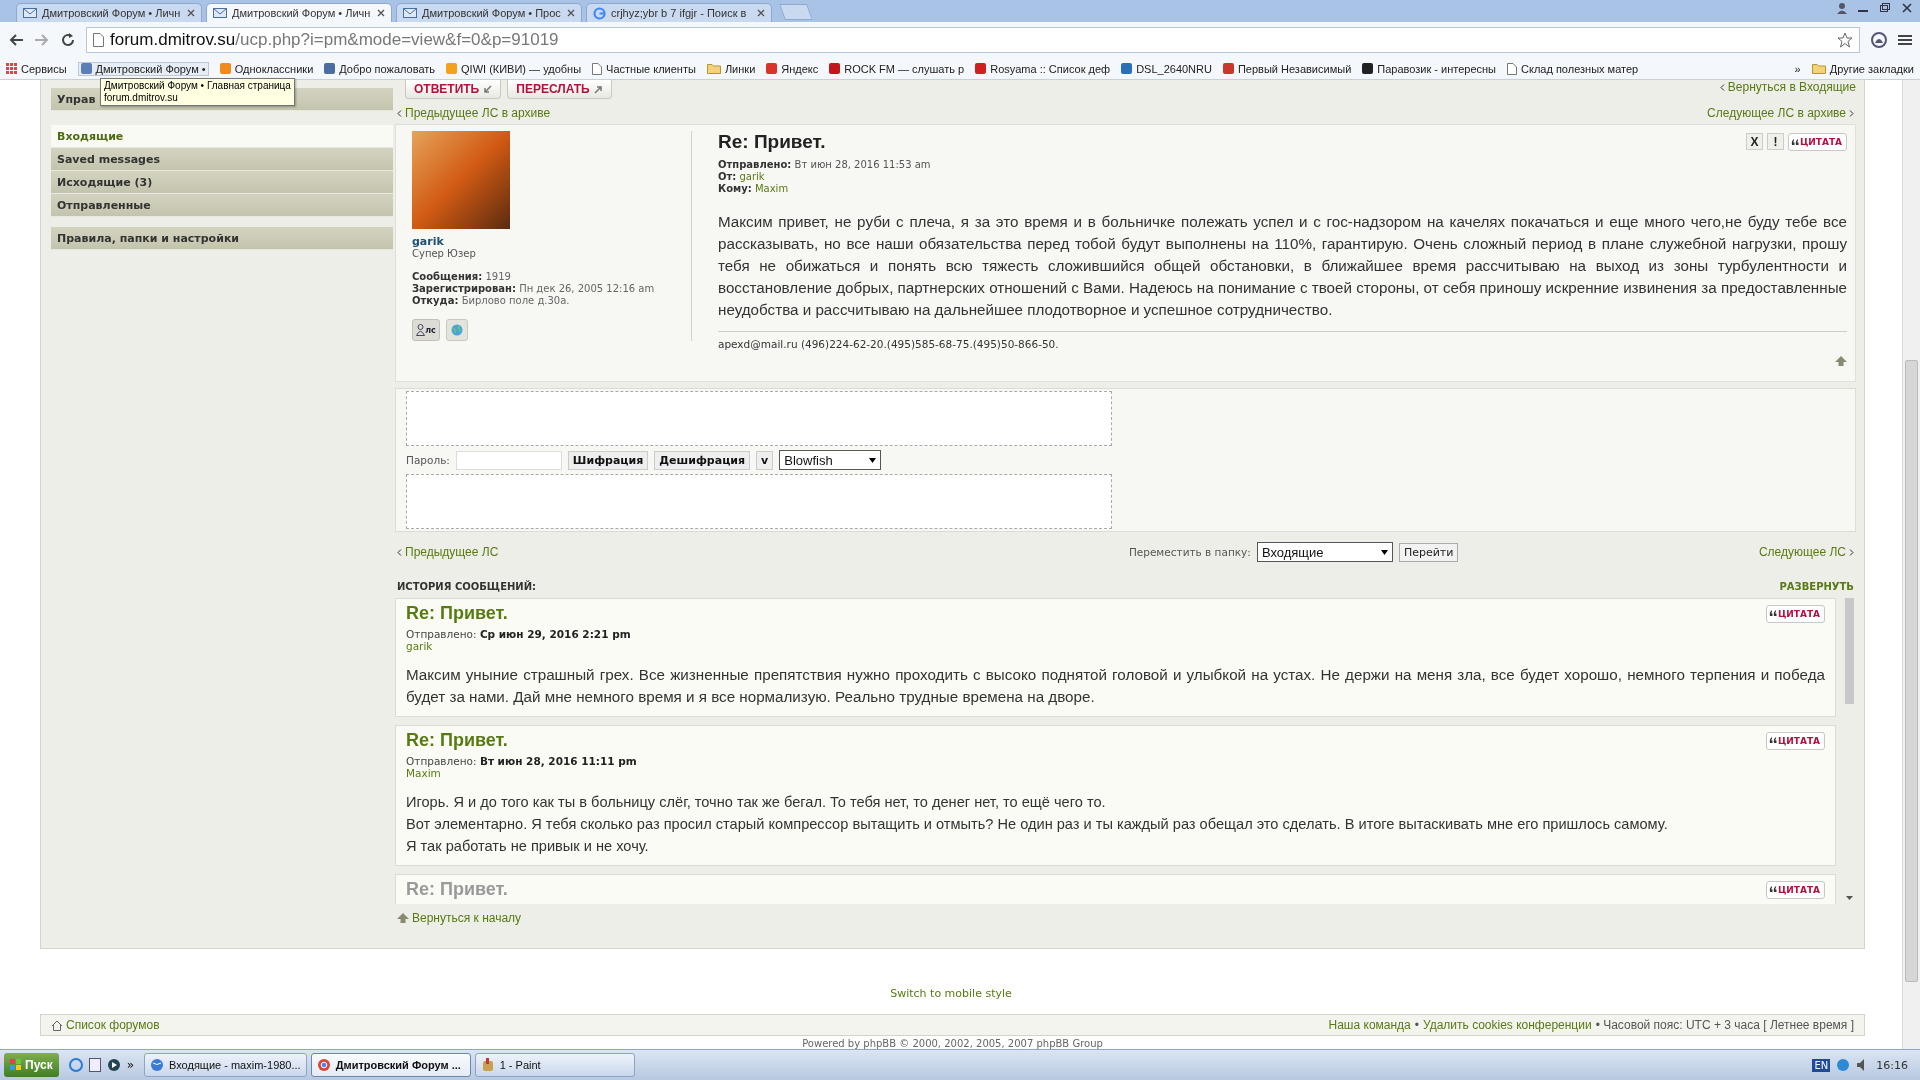  Describe the element at coordinates (222, 182) in the screenshot. I see `folder-item: Исходящие (3)` at that location.